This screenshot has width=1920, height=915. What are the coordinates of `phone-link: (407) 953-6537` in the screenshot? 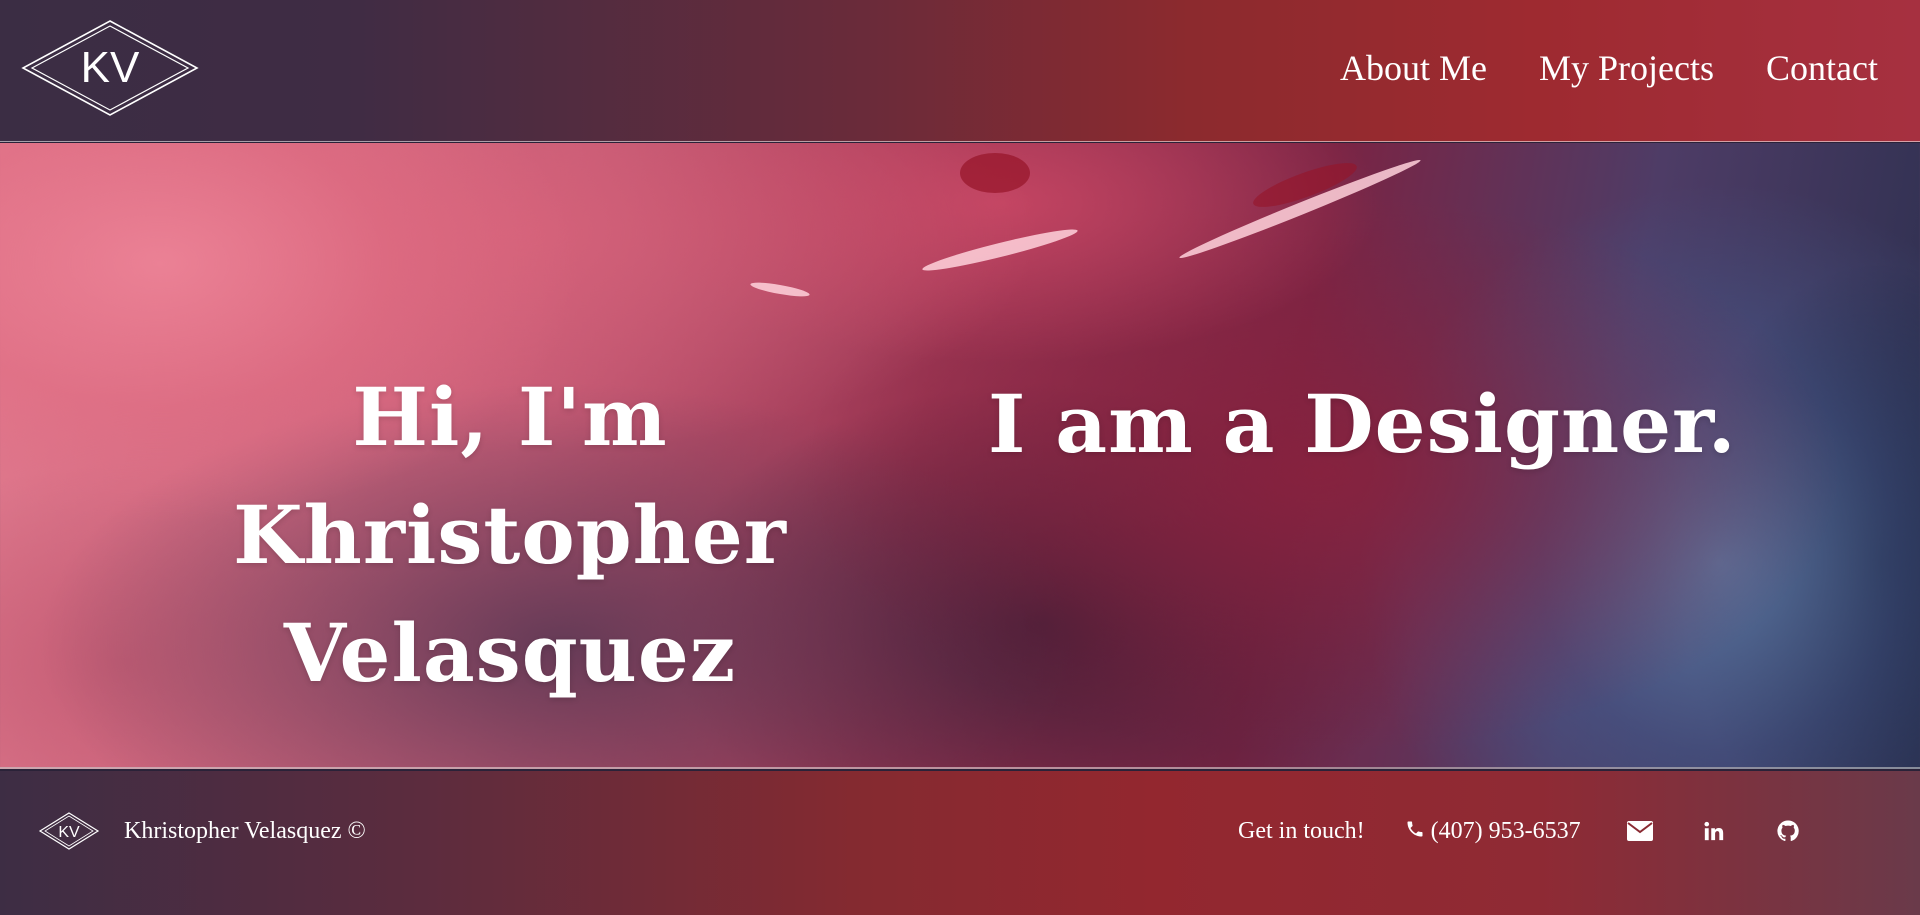 It's located at (1493, 831).